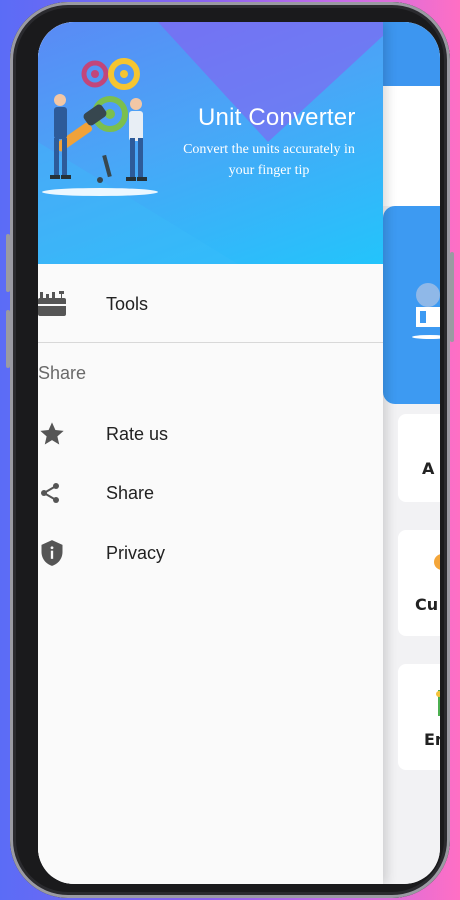 This screenshot has width=460, height=900. Describe the element at coordinates (62, 373) in the screenshot. I see `share-section-title: Share` at that location.